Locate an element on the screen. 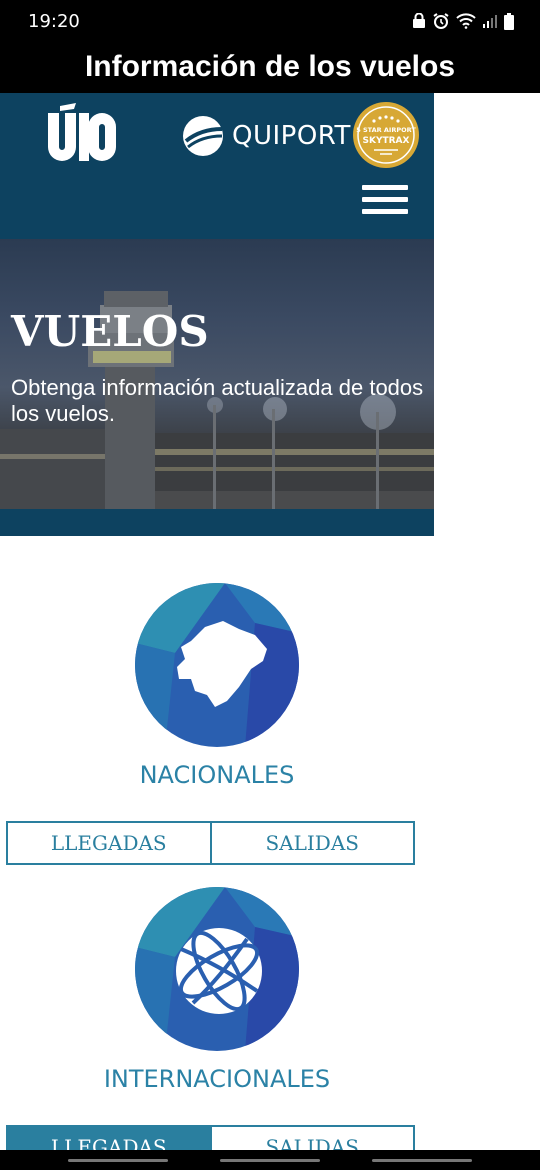 The image size is (540, 1170). nacionales-llegadas-button: LLEGADAS is located at coordinates (109, 843).